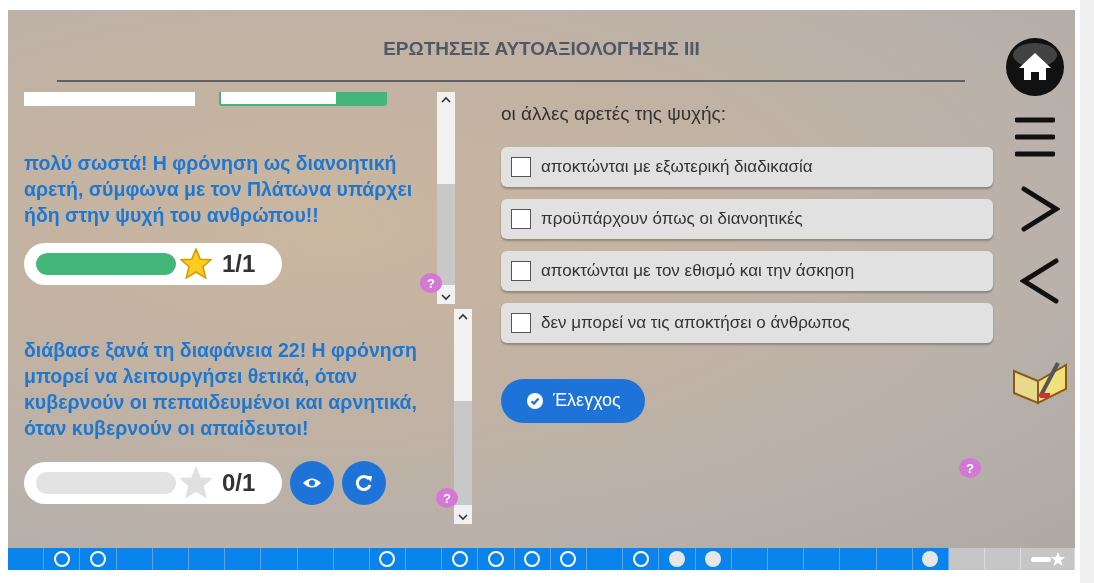  I want to click on retry-icon, so click(364, 483).